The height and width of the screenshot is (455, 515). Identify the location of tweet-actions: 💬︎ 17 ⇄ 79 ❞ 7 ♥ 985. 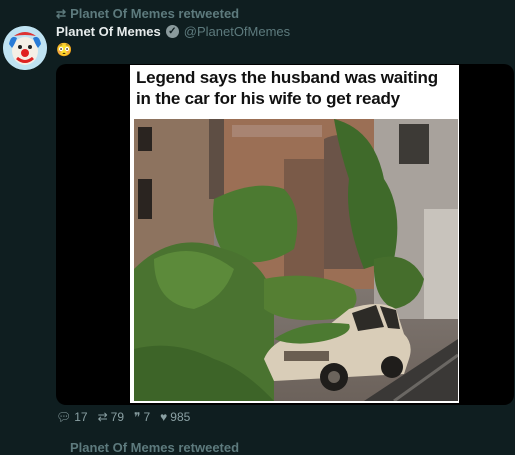
(123, 417).